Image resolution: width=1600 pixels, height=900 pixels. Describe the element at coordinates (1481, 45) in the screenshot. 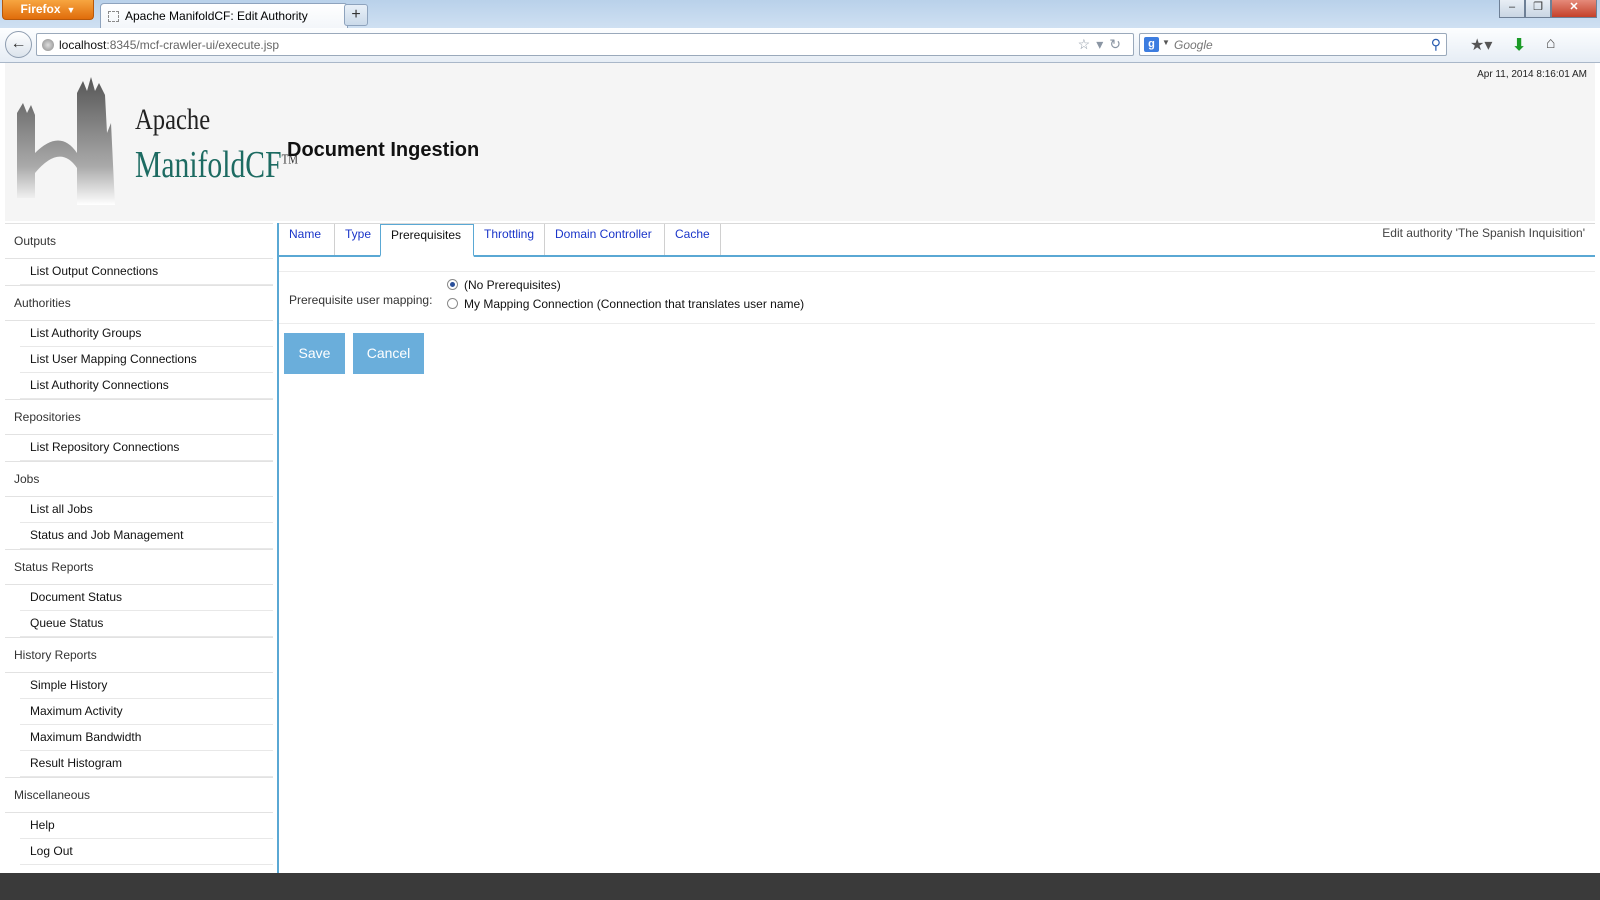

I see `bookmarks-menu-icon: ★▾` at that location.